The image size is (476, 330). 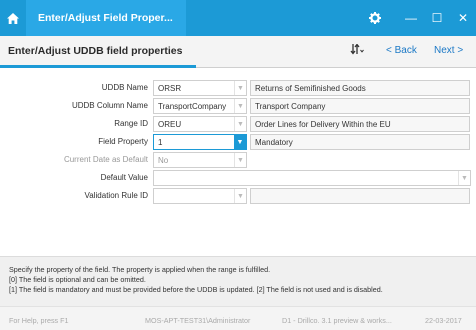 I want to click on uddb-name-value: ORSR, so click(x=170, y=88).